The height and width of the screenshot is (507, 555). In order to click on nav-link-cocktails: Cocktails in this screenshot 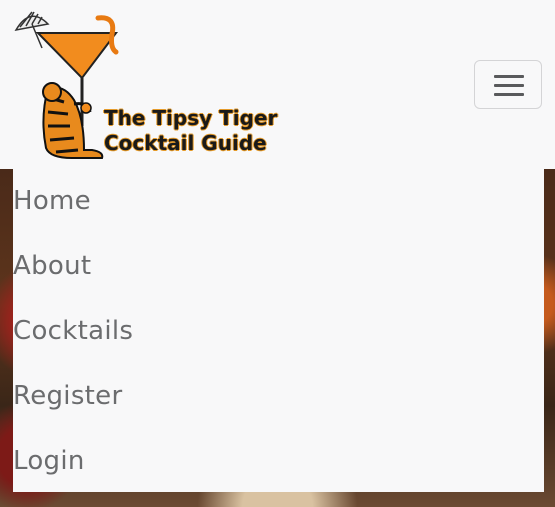, I will do `click(278, 331)`.